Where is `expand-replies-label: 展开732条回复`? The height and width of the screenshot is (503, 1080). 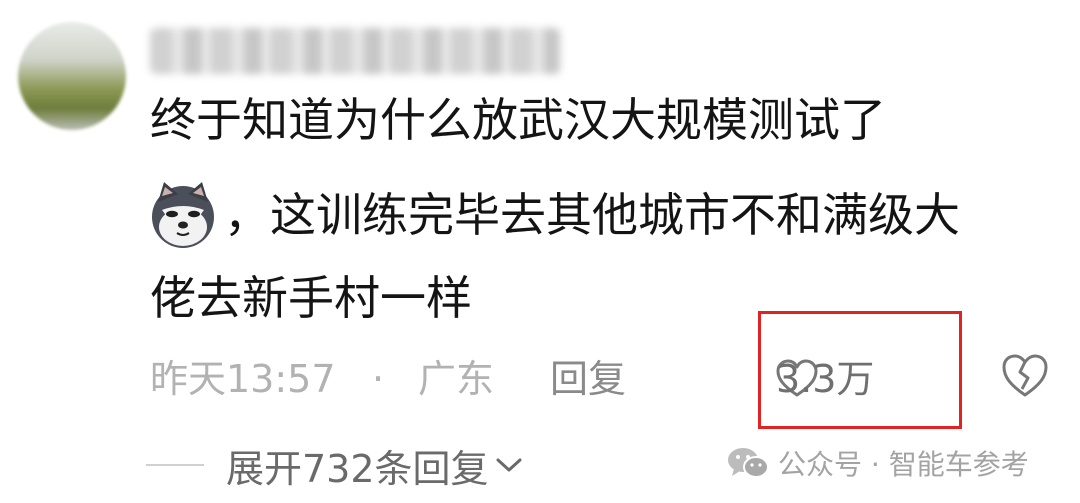
expand-replies-label: 展开732条回复 is located at coordinates (357, 468).